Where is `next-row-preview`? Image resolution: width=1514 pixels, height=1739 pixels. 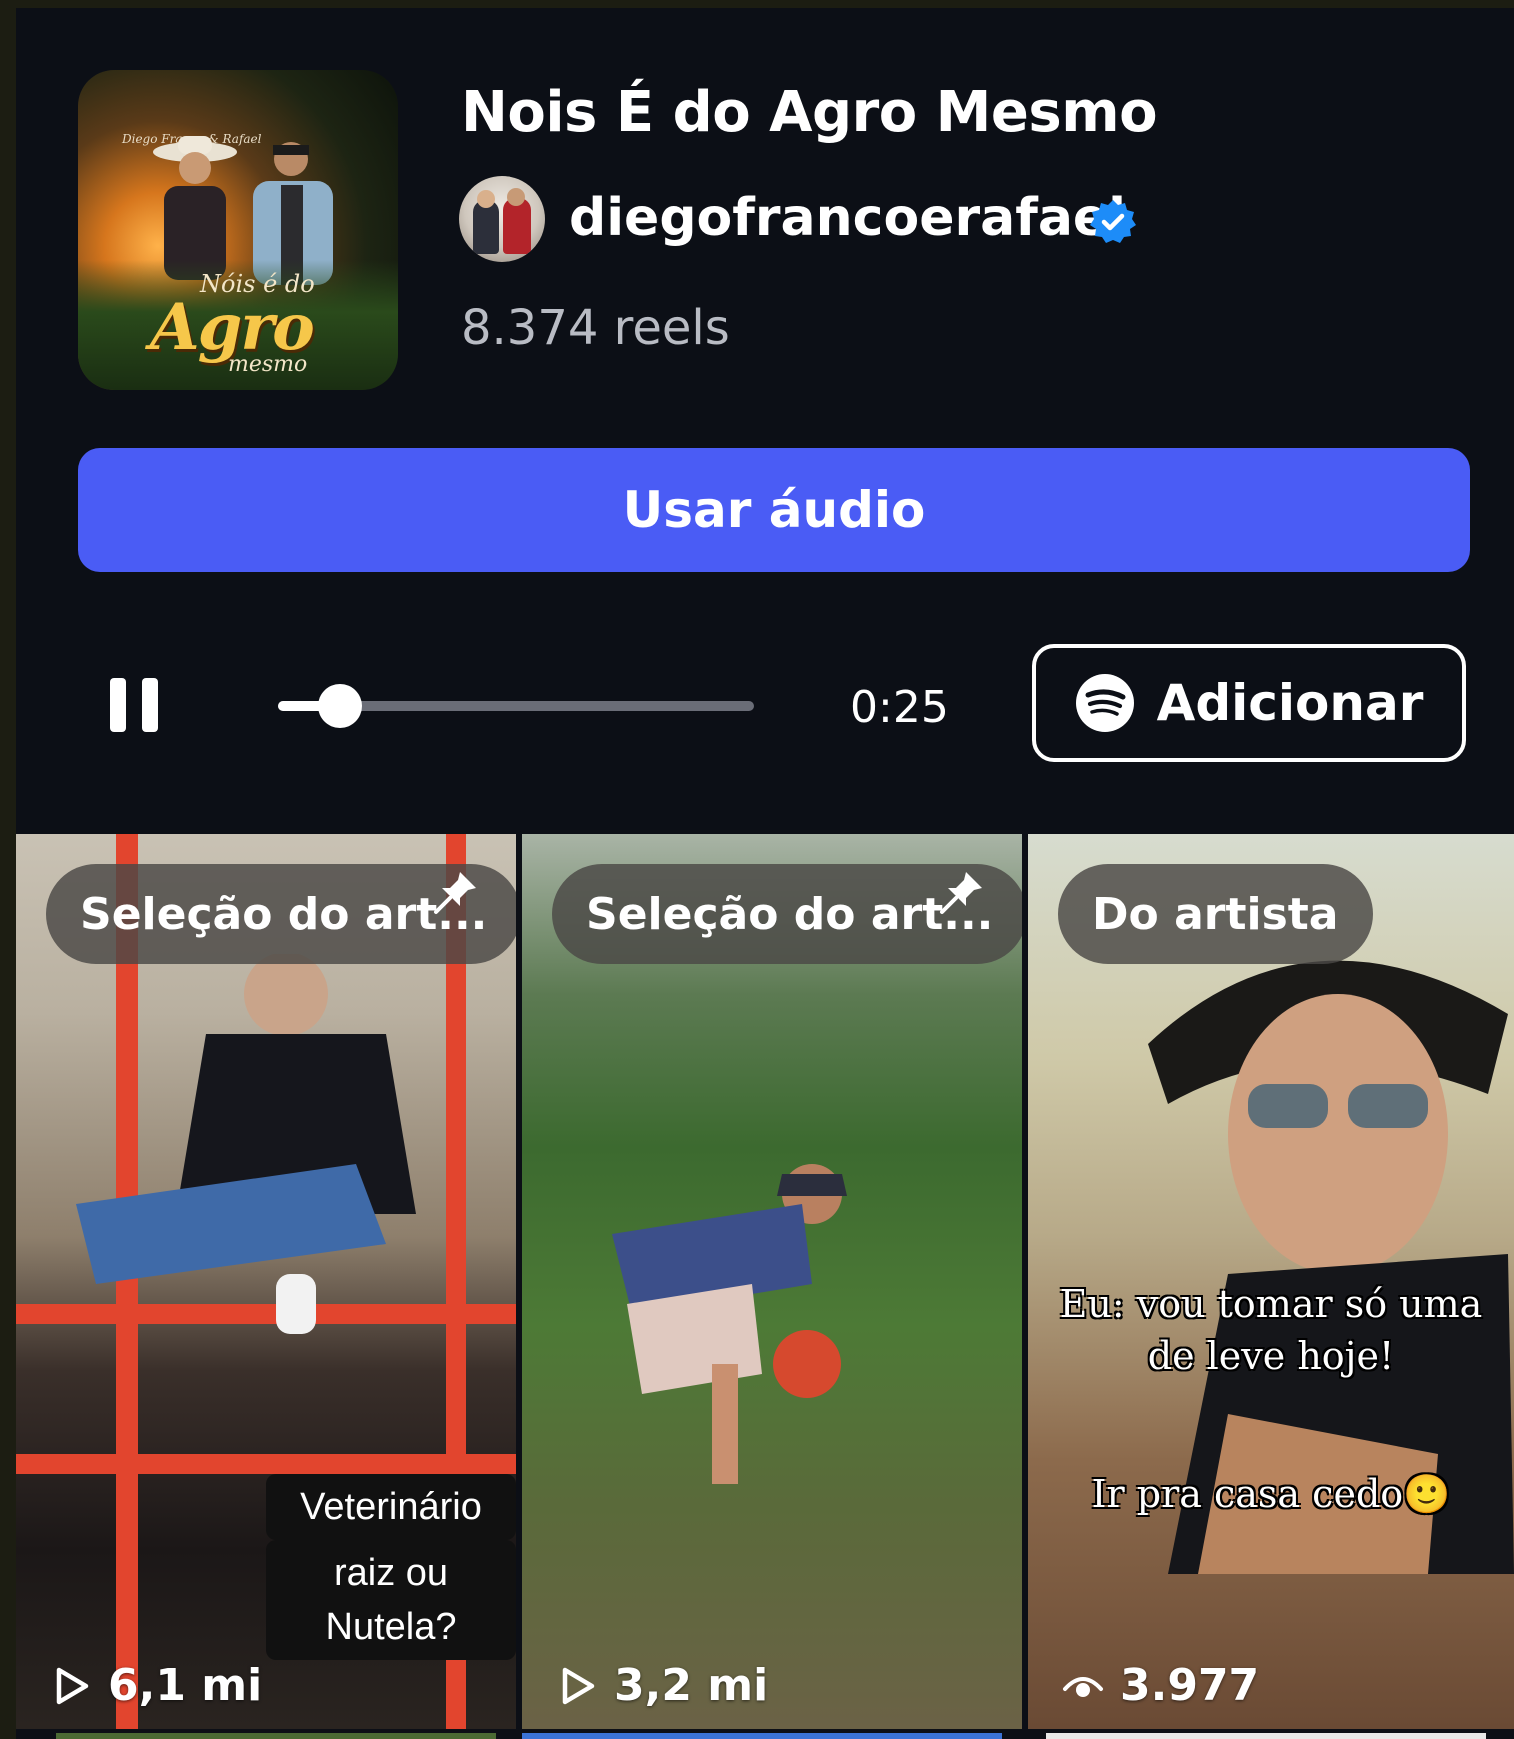
next-row-preview is located at coordinates (276, 1736).